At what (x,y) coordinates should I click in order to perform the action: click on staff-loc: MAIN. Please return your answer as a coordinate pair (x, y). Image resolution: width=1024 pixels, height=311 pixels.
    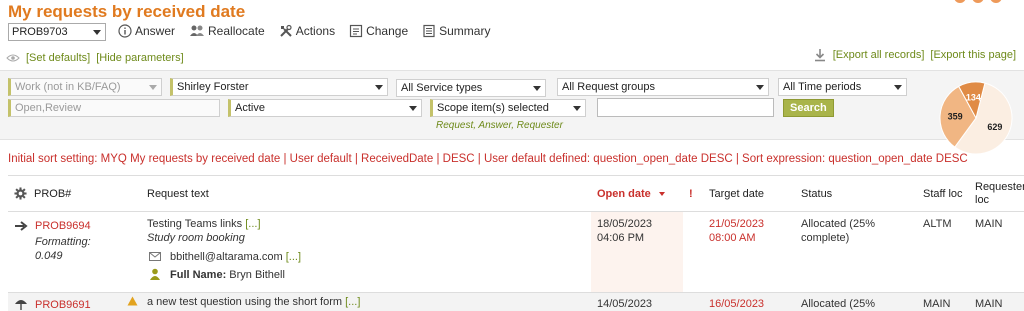
    Looking at the image, I should click on (937, 304).